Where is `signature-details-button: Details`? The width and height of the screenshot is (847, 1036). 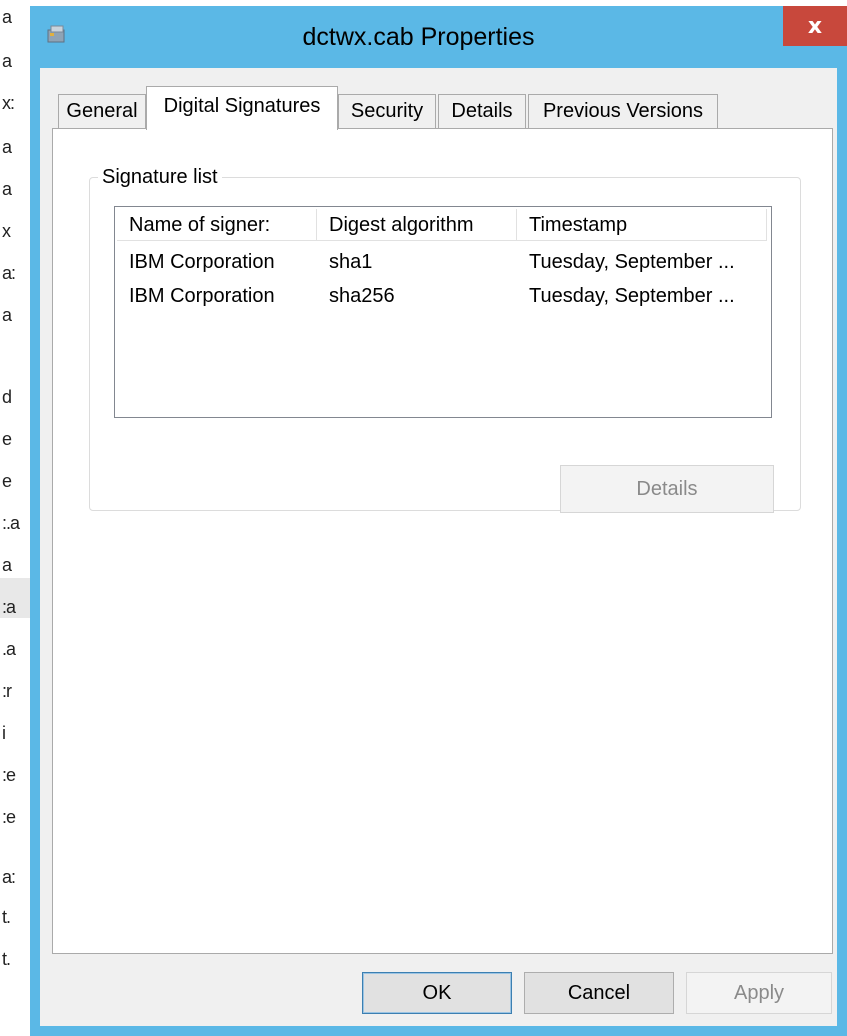 signature-details-button: Details is located at coordinates (667, 489).